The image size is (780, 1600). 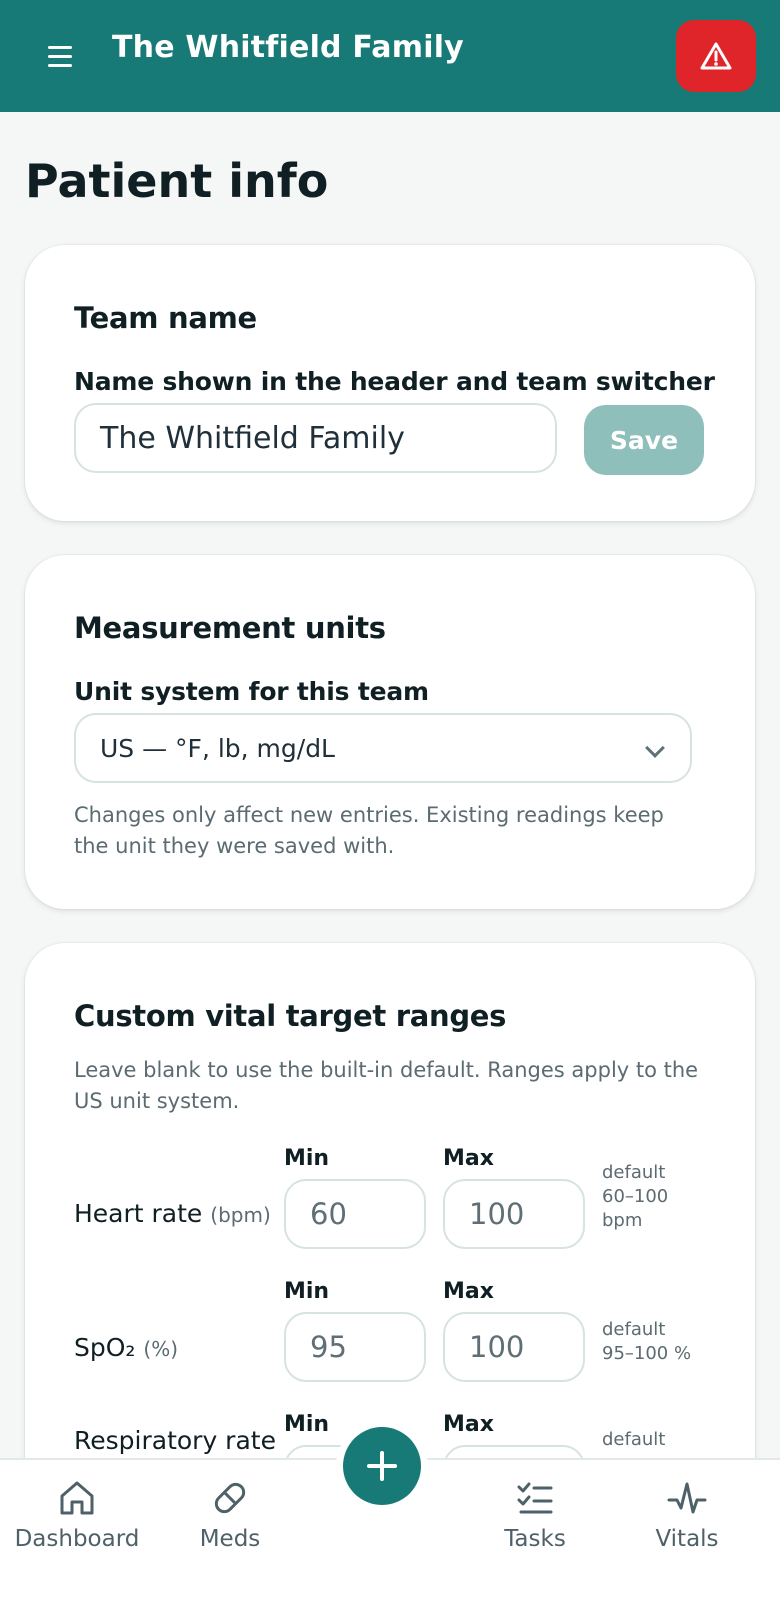 I want to click on heart-rate-default-note: default 60–100 bpm, so click(x=652, y=1197).